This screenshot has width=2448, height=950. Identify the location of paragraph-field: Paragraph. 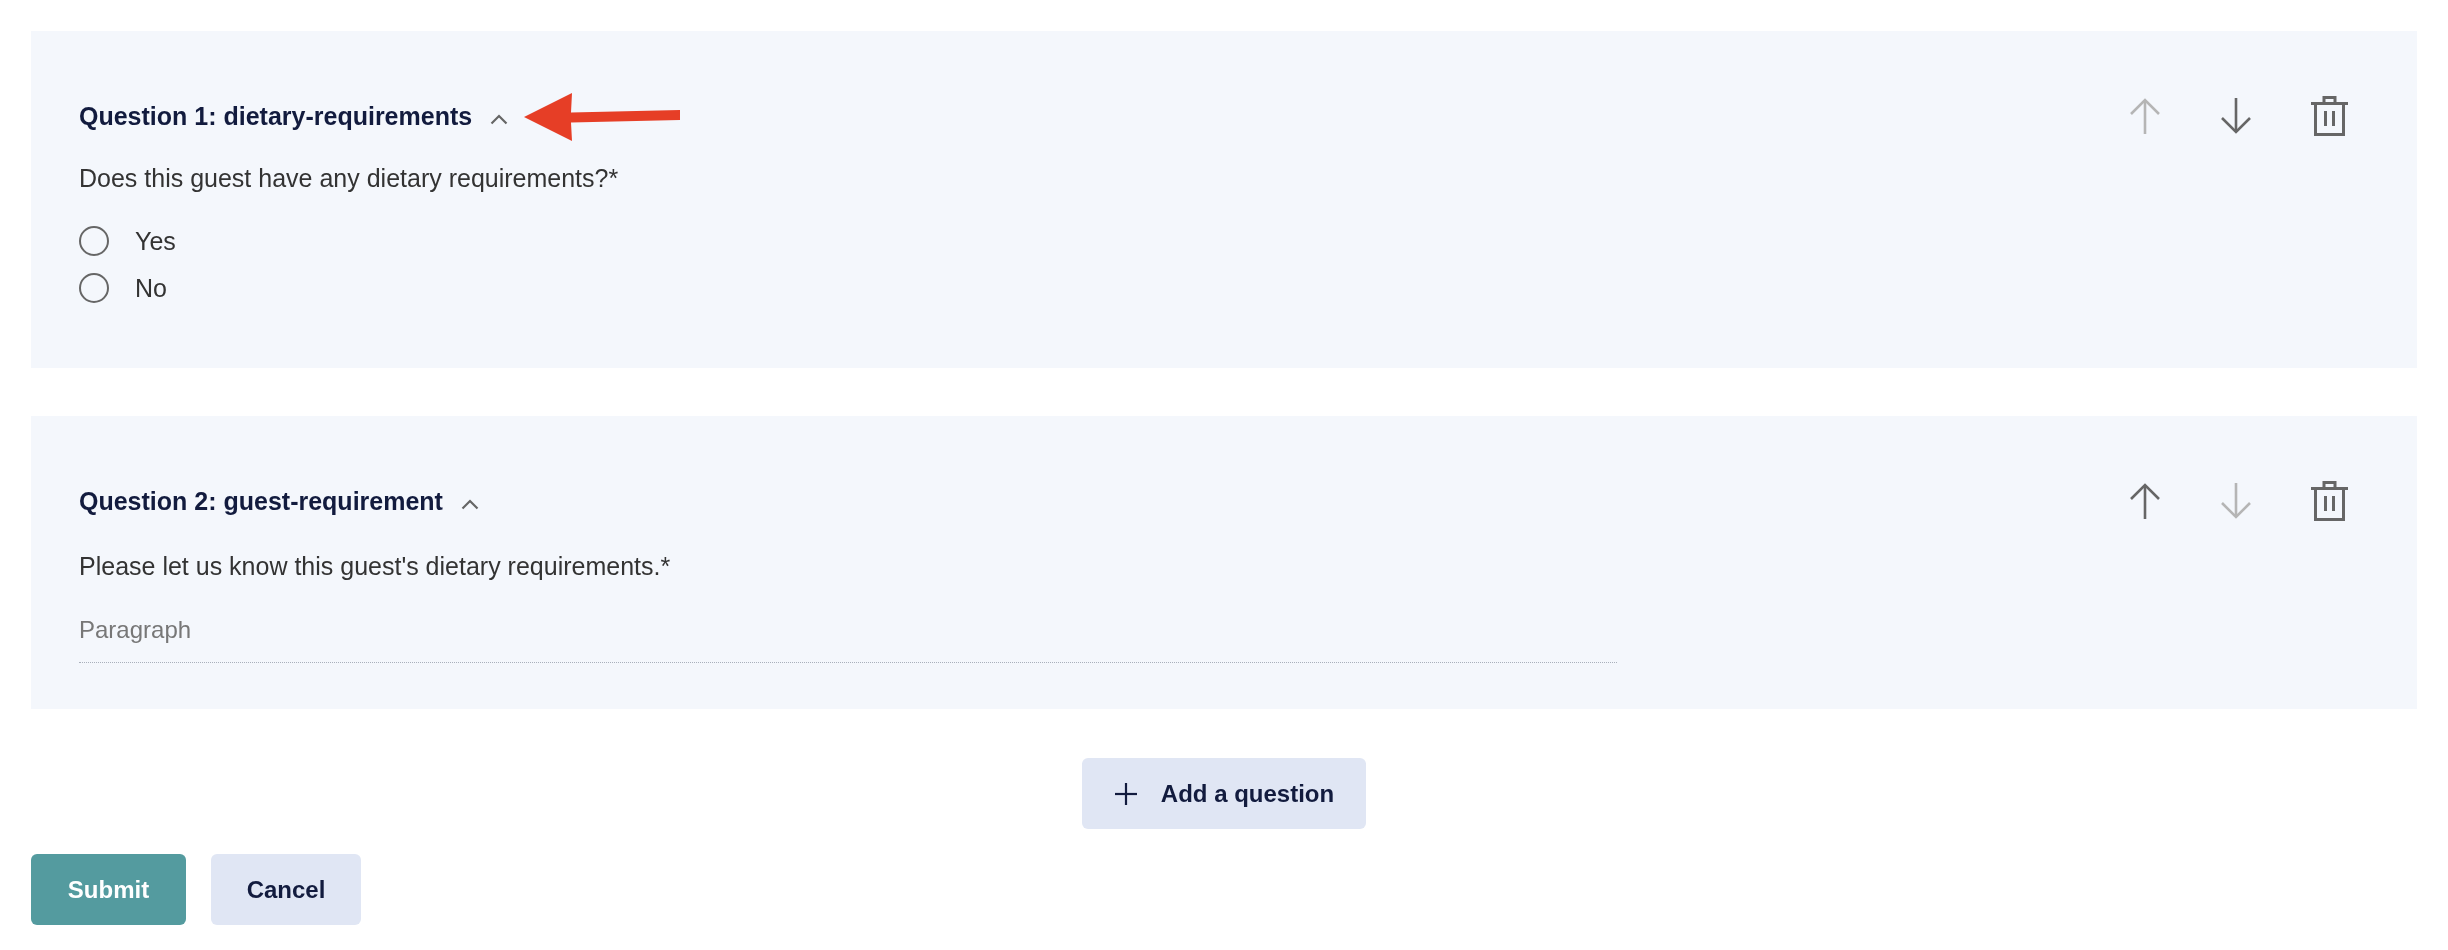
(848, 638).